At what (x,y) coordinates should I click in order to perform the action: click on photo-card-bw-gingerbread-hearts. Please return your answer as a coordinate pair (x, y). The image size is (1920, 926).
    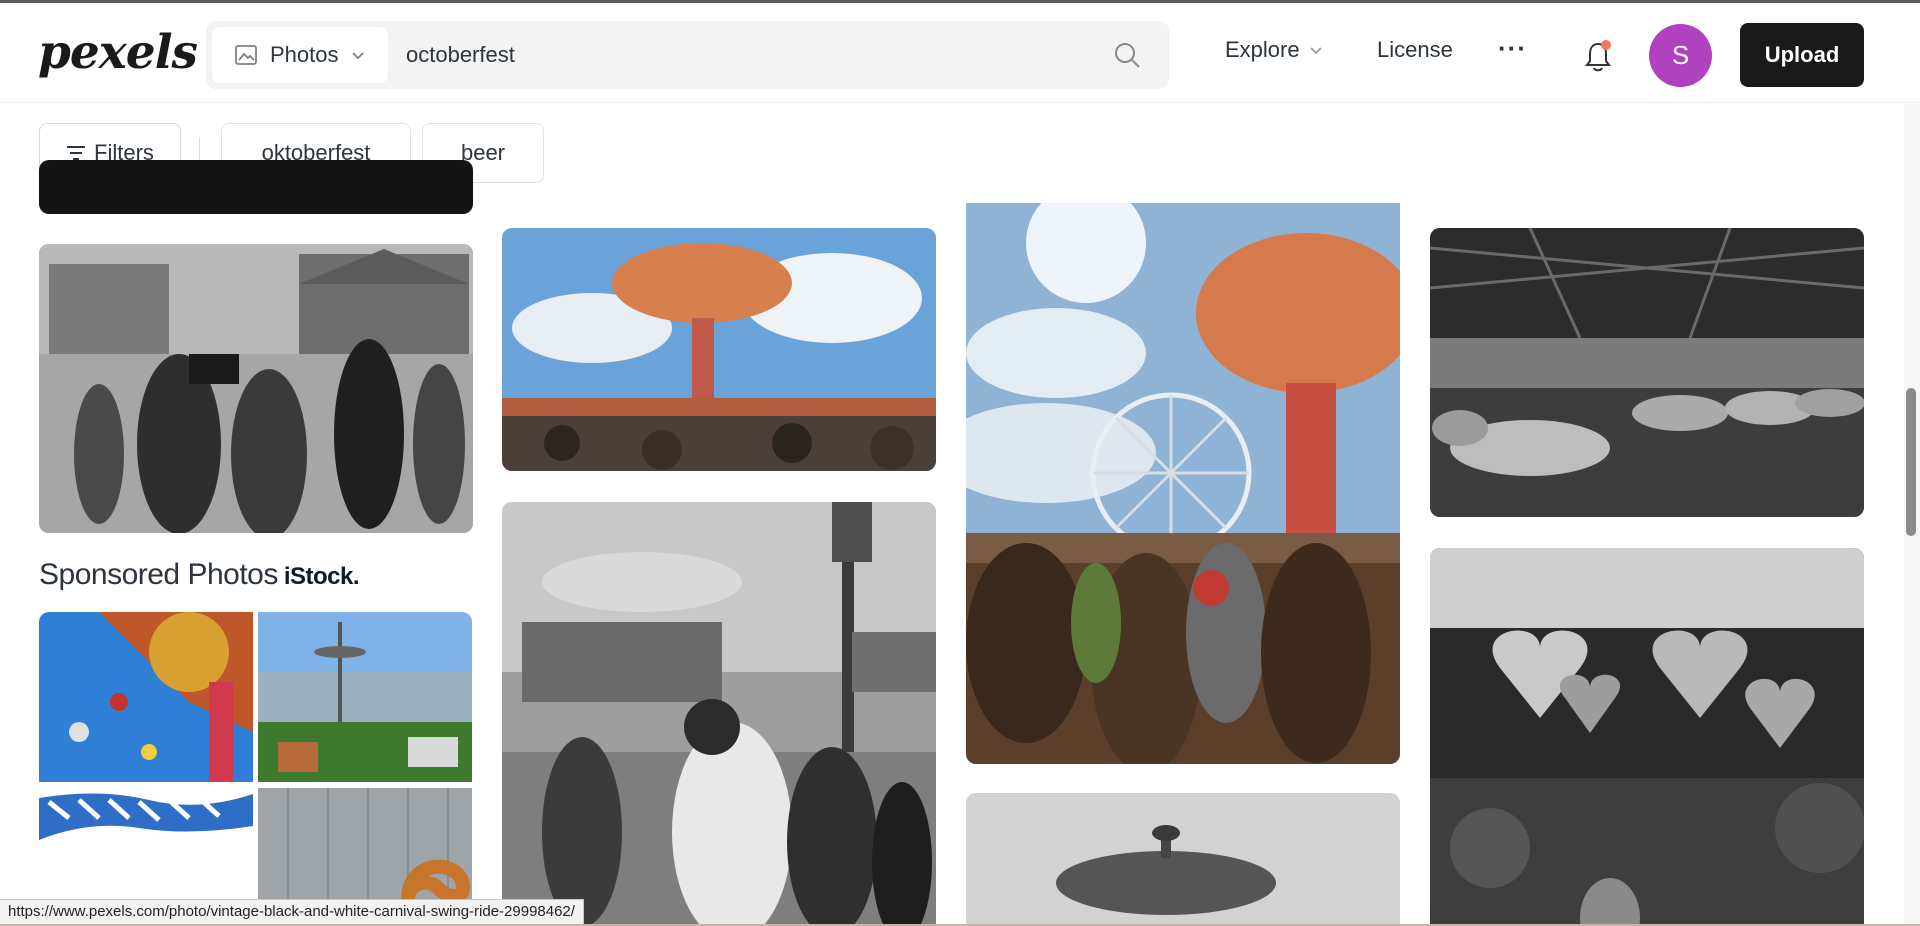
    Looking at the image, I should click on (1647, 737).